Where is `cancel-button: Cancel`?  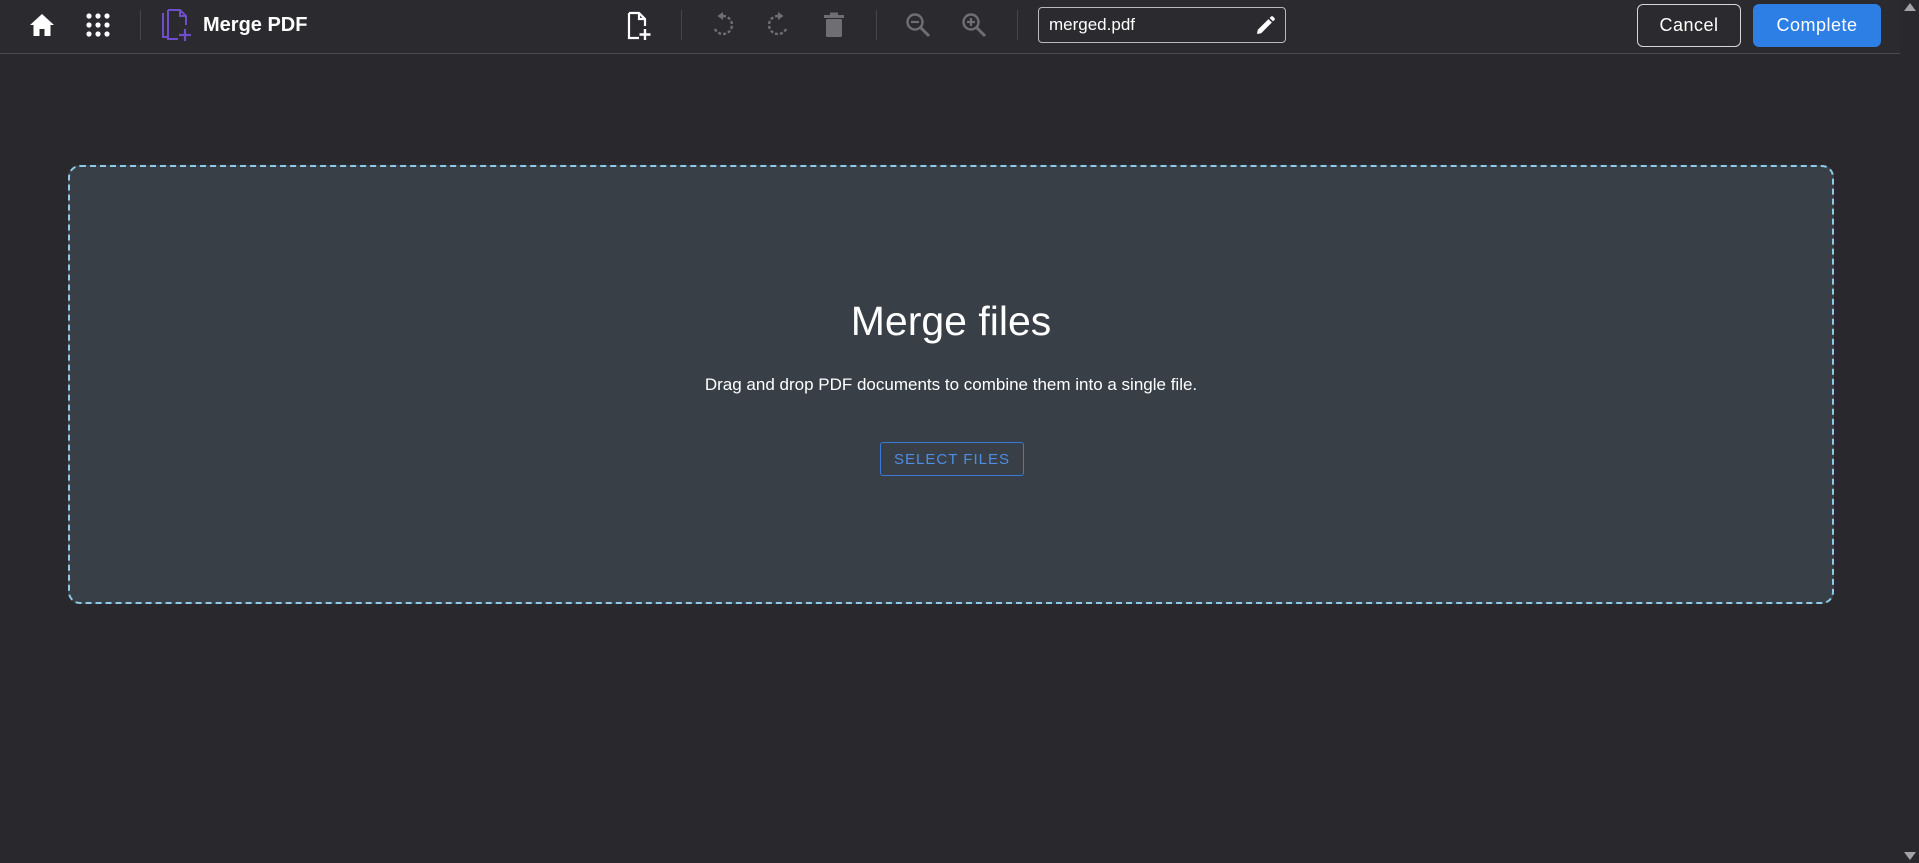
cancel-button: Cancel is located at coordinates (1689, 25).